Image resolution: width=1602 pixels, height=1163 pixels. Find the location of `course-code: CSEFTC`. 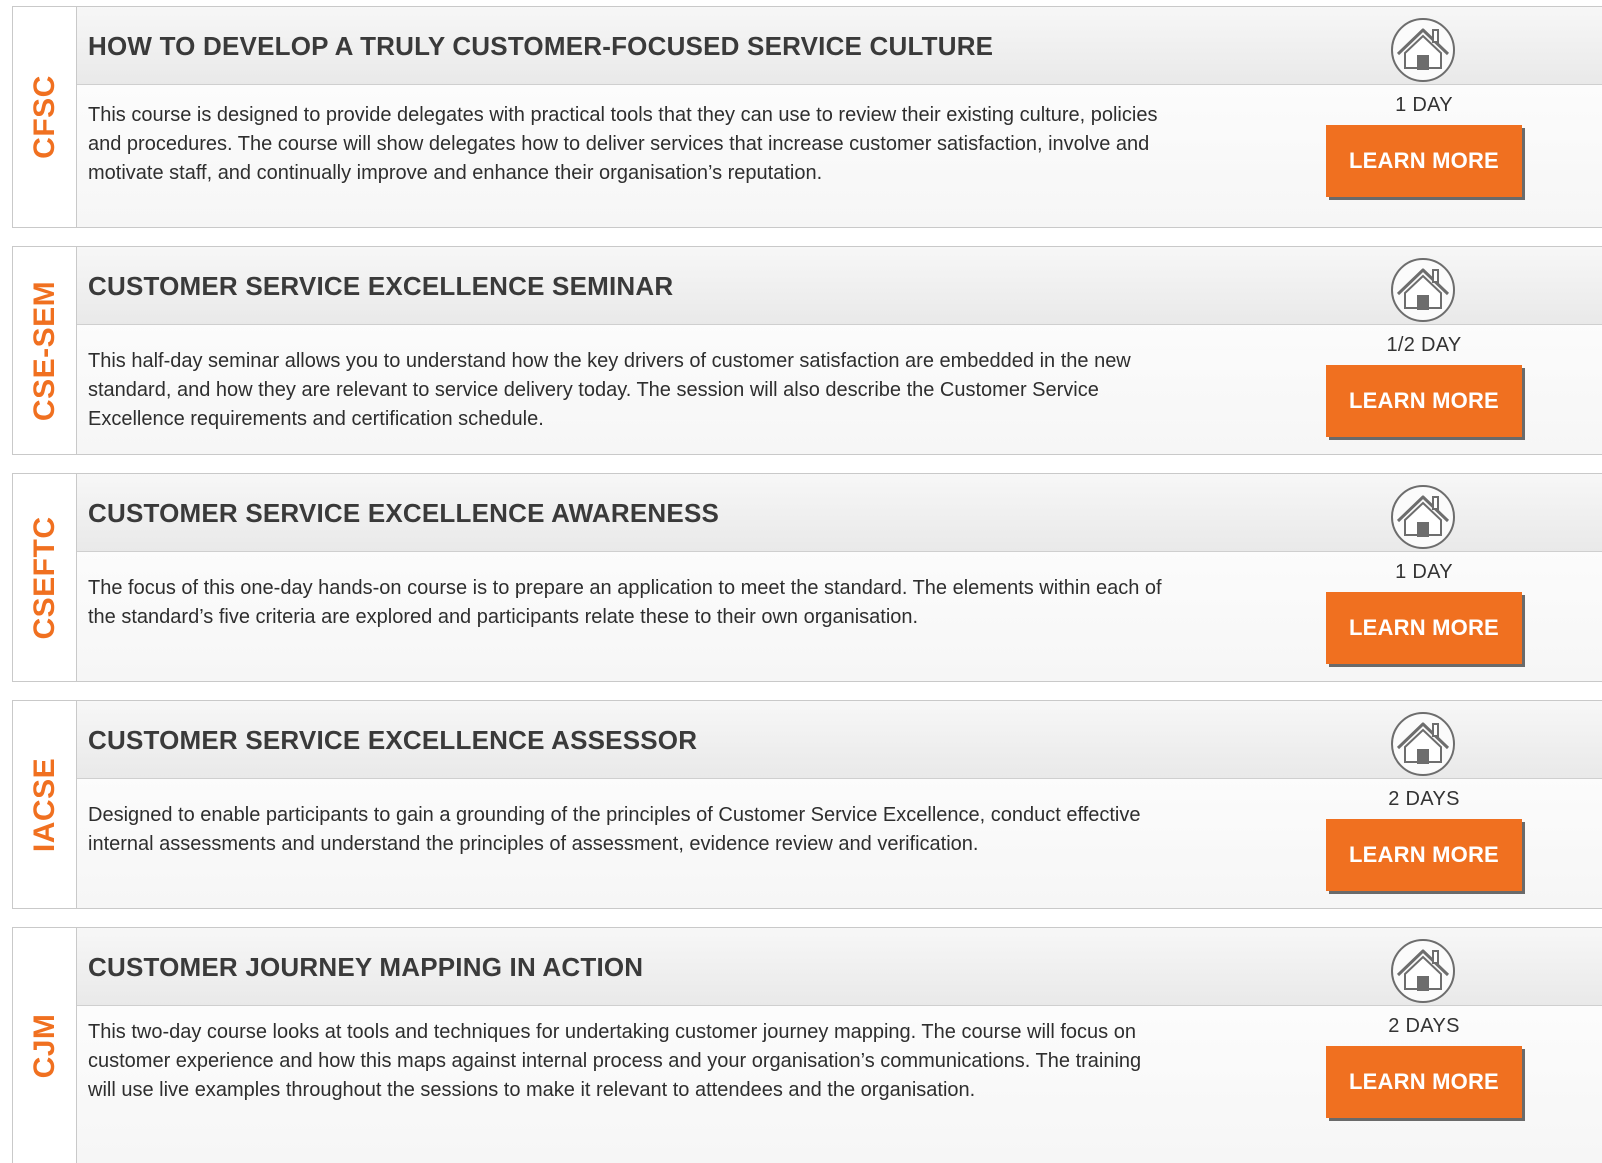

course-code: CSEFTC is located at coordinates (44, 577).